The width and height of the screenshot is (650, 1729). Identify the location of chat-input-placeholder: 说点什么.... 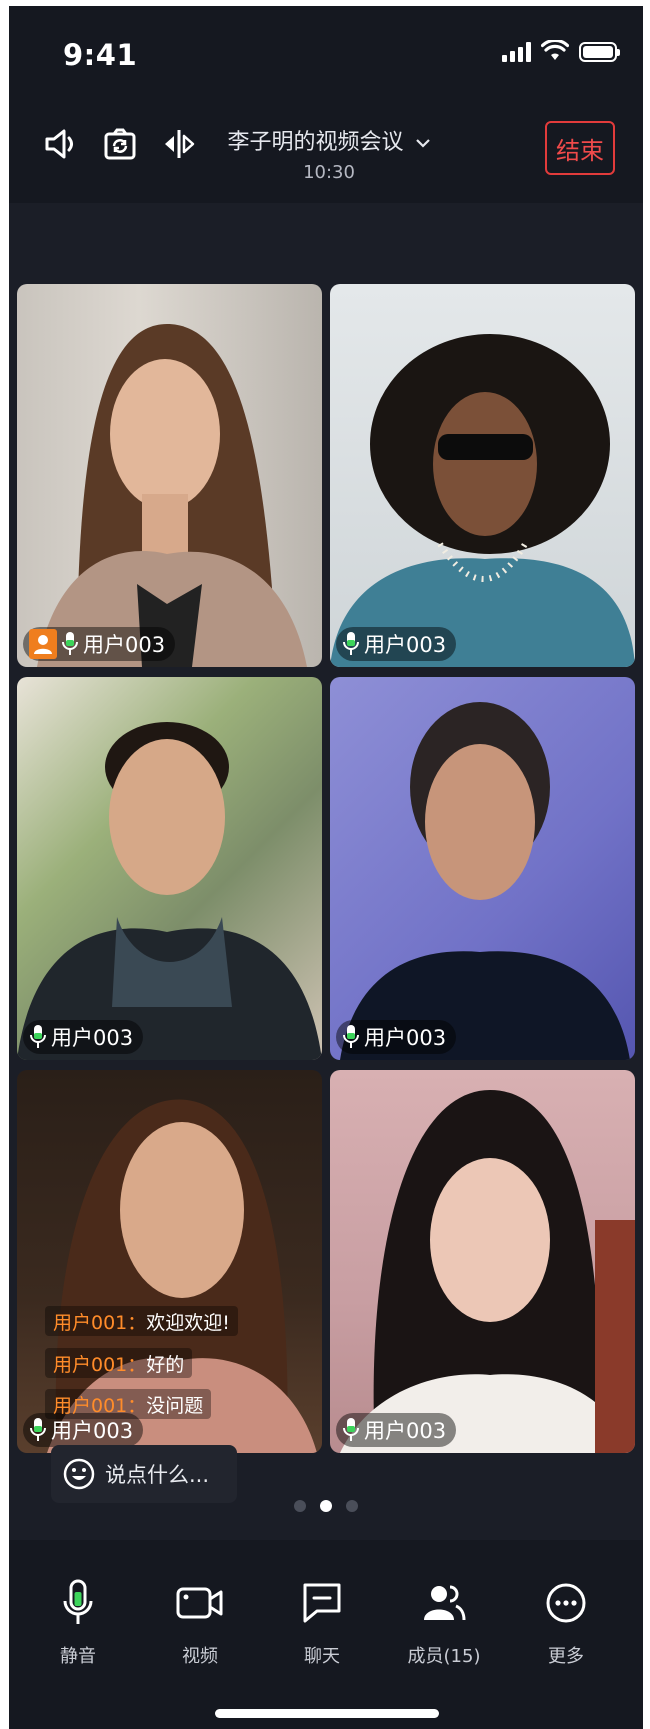
(157, 1475).